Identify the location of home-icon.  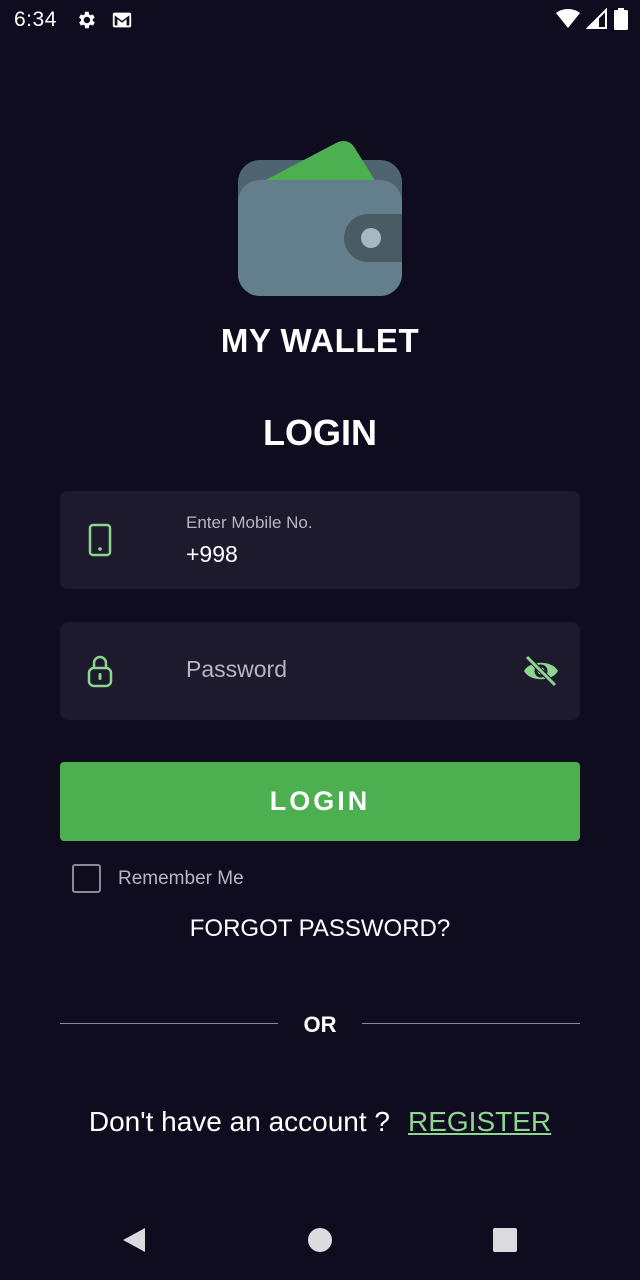
(320, 1240).